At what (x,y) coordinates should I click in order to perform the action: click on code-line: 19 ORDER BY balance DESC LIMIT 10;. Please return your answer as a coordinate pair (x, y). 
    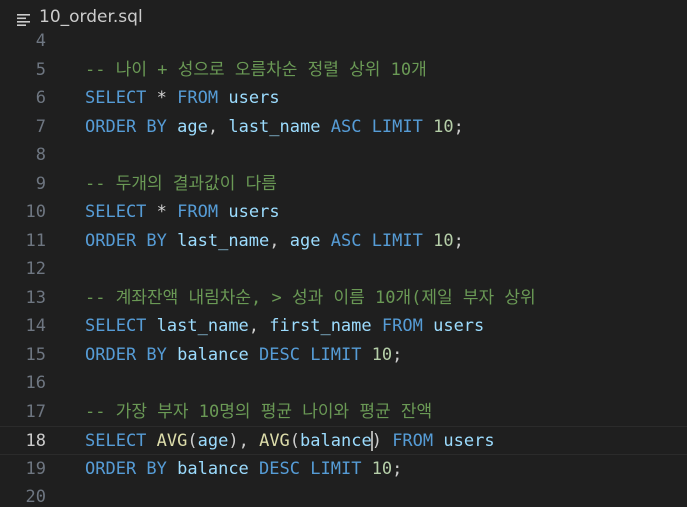
    Looking at the image, I should click on (343, 469).